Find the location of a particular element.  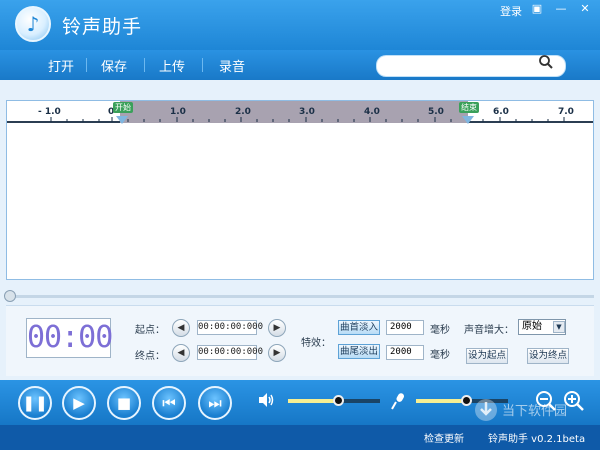

set-end-button: 设为终点 is located at coordinates (548, 356).